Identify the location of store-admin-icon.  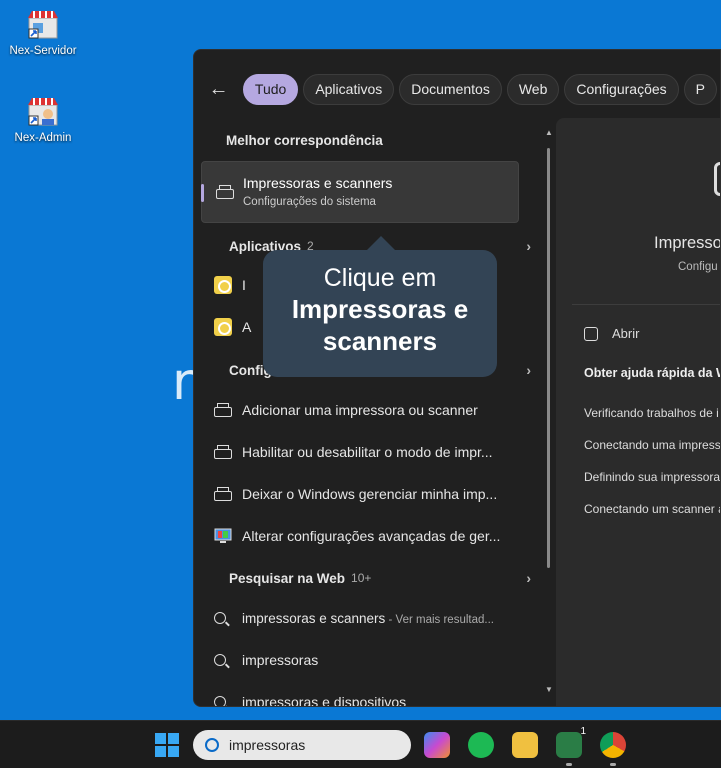
(43, 112).